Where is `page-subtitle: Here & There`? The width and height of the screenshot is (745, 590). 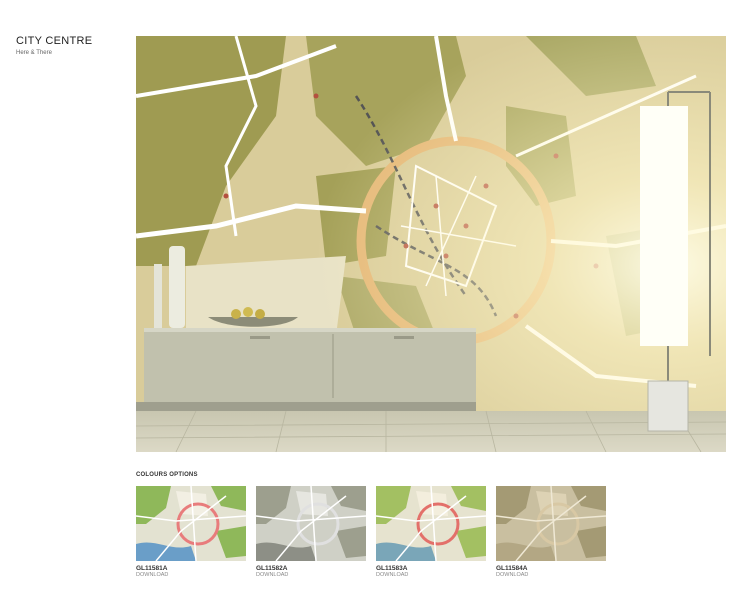 page-subtitle: Here & There is located at coordinates (34, 53).